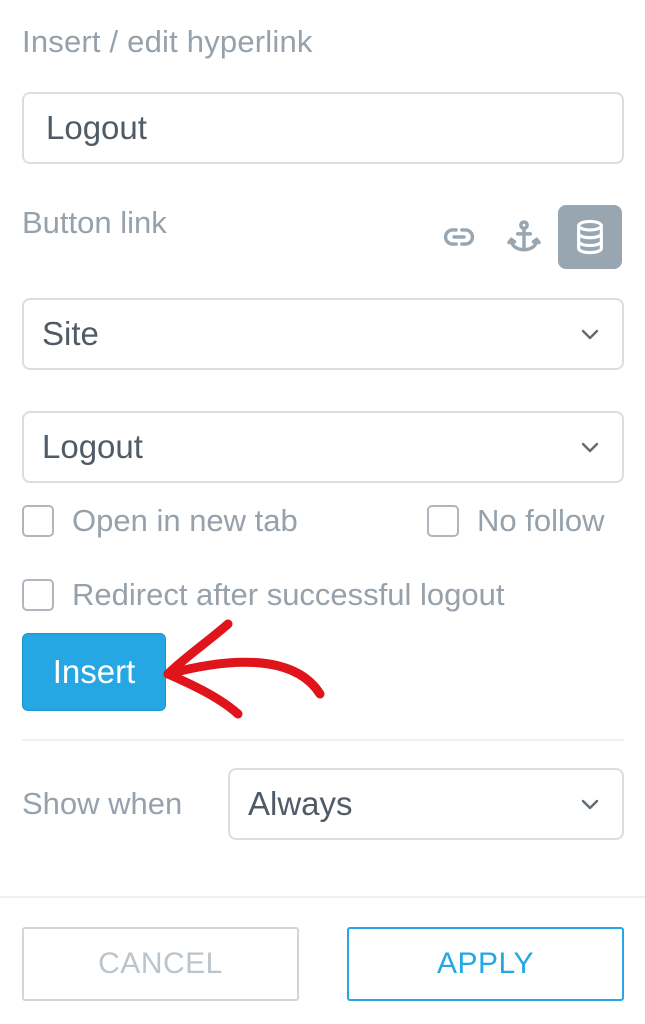 The image size is (645, 1024). I want to click on link-type-select: Site, so click(323, 334).